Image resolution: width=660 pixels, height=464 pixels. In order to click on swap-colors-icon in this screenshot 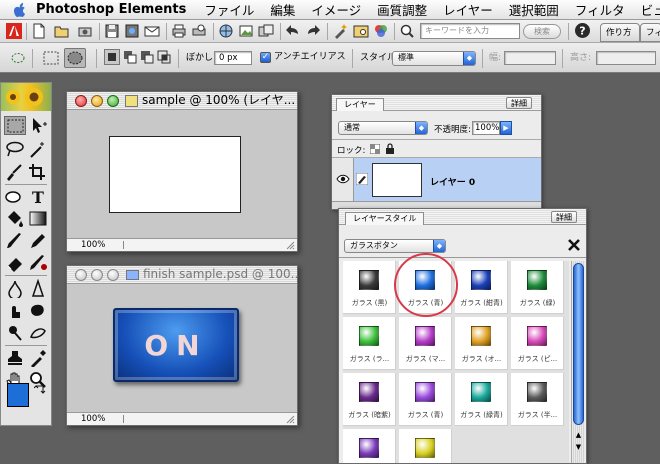, I will do `click(39, 389)`.